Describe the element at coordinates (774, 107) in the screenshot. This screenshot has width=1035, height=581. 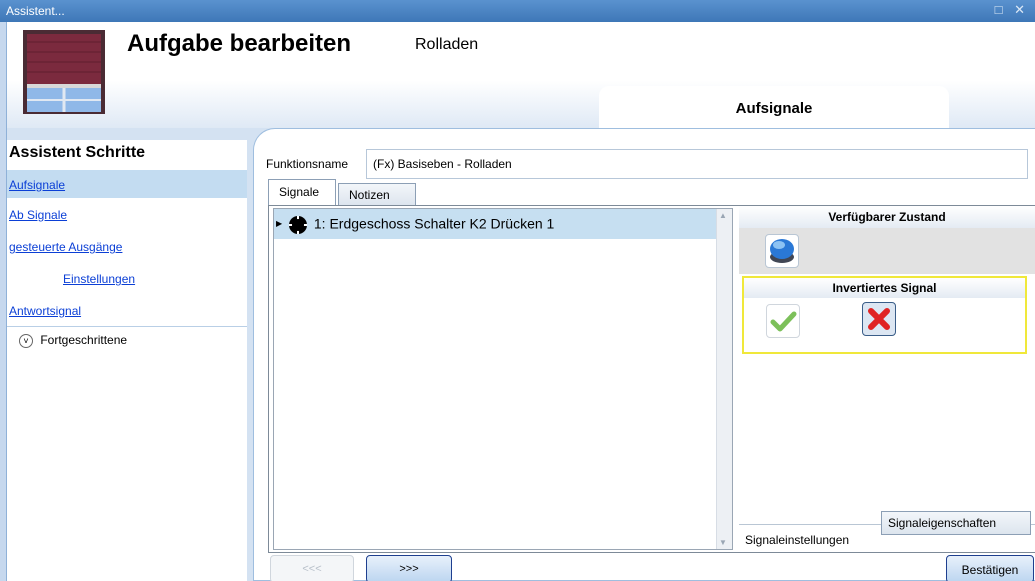
I see `current-step-tab: Aufsignale` at that location.